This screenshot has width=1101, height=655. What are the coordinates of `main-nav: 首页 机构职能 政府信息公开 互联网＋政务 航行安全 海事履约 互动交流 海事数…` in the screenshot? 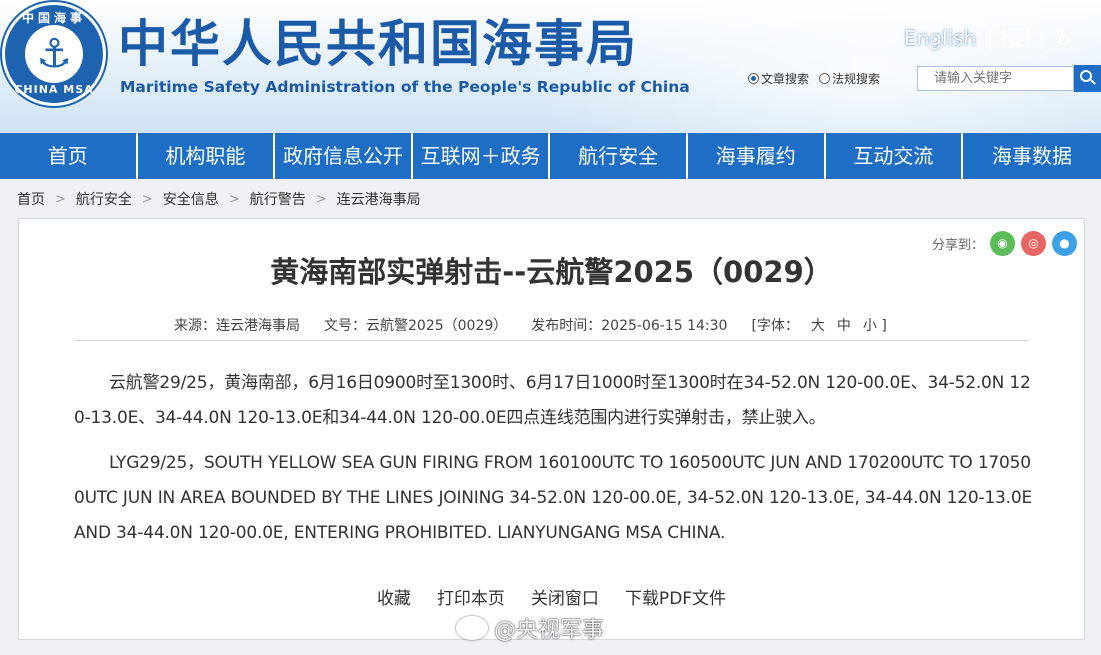 It's located at (550, 156).